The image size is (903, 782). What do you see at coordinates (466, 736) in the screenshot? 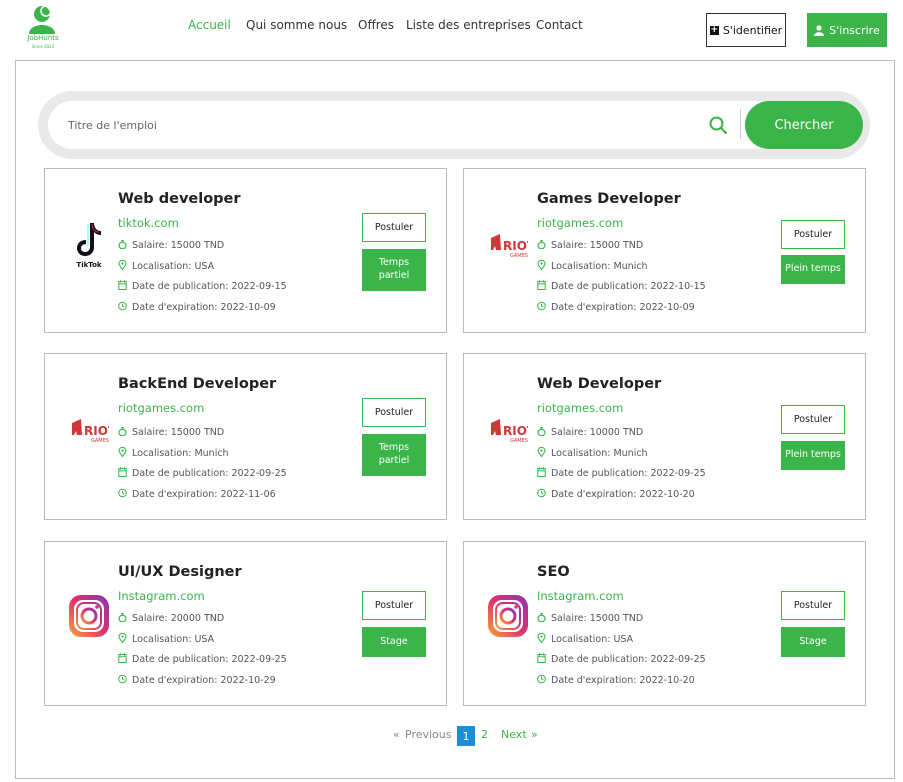
I see `pagination-page-1: 1` at bounding box center [466, 736].